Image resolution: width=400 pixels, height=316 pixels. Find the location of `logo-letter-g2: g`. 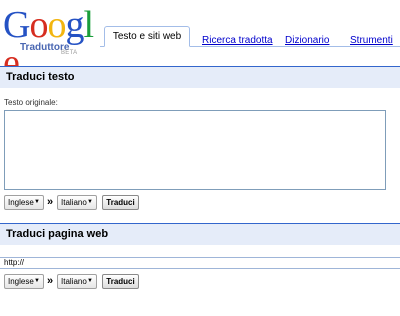

logo-letter-g2: g is located at coordinates (74, 25).